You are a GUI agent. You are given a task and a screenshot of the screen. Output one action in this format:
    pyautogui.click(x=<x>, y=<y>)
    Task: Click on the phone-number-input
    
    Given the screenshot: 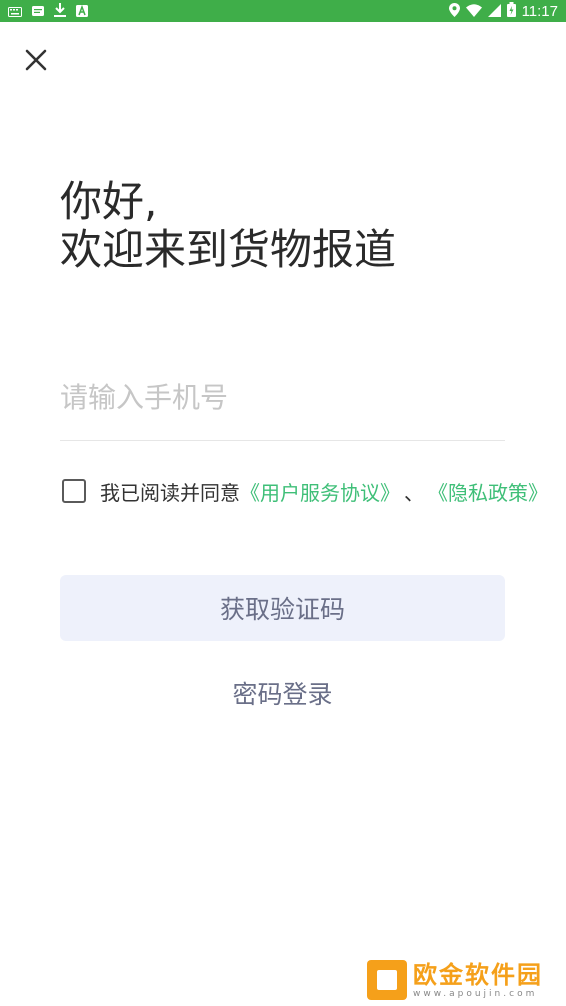 What is the action you would take?
    pyautogui.click(x=282, y=397)
    